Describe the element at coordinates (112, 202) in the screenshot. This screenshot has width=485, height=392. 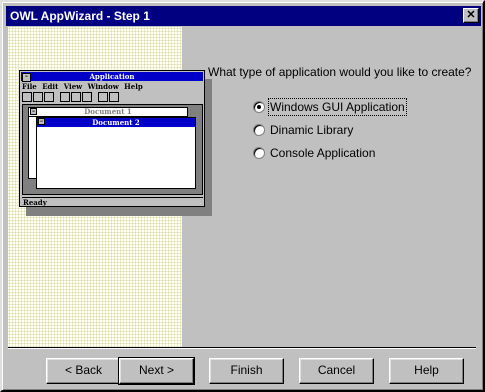
I see `mini-status-bar: Ready` at that location.